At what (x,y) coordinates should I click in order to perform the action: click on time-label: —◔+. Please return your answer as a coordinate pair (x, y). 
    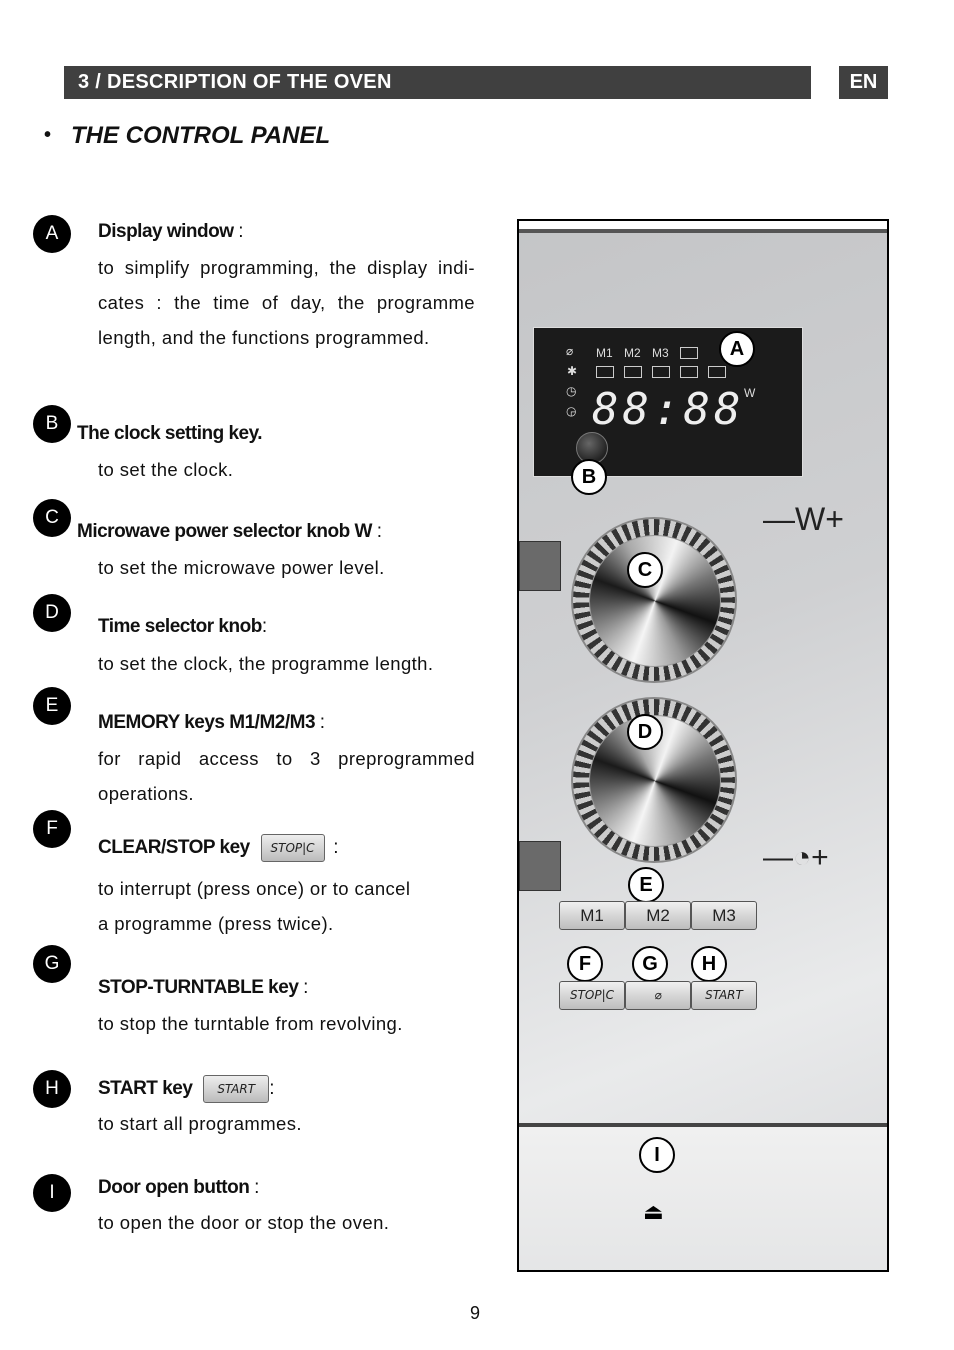
    Looking at the image, I should click on (796, 857).